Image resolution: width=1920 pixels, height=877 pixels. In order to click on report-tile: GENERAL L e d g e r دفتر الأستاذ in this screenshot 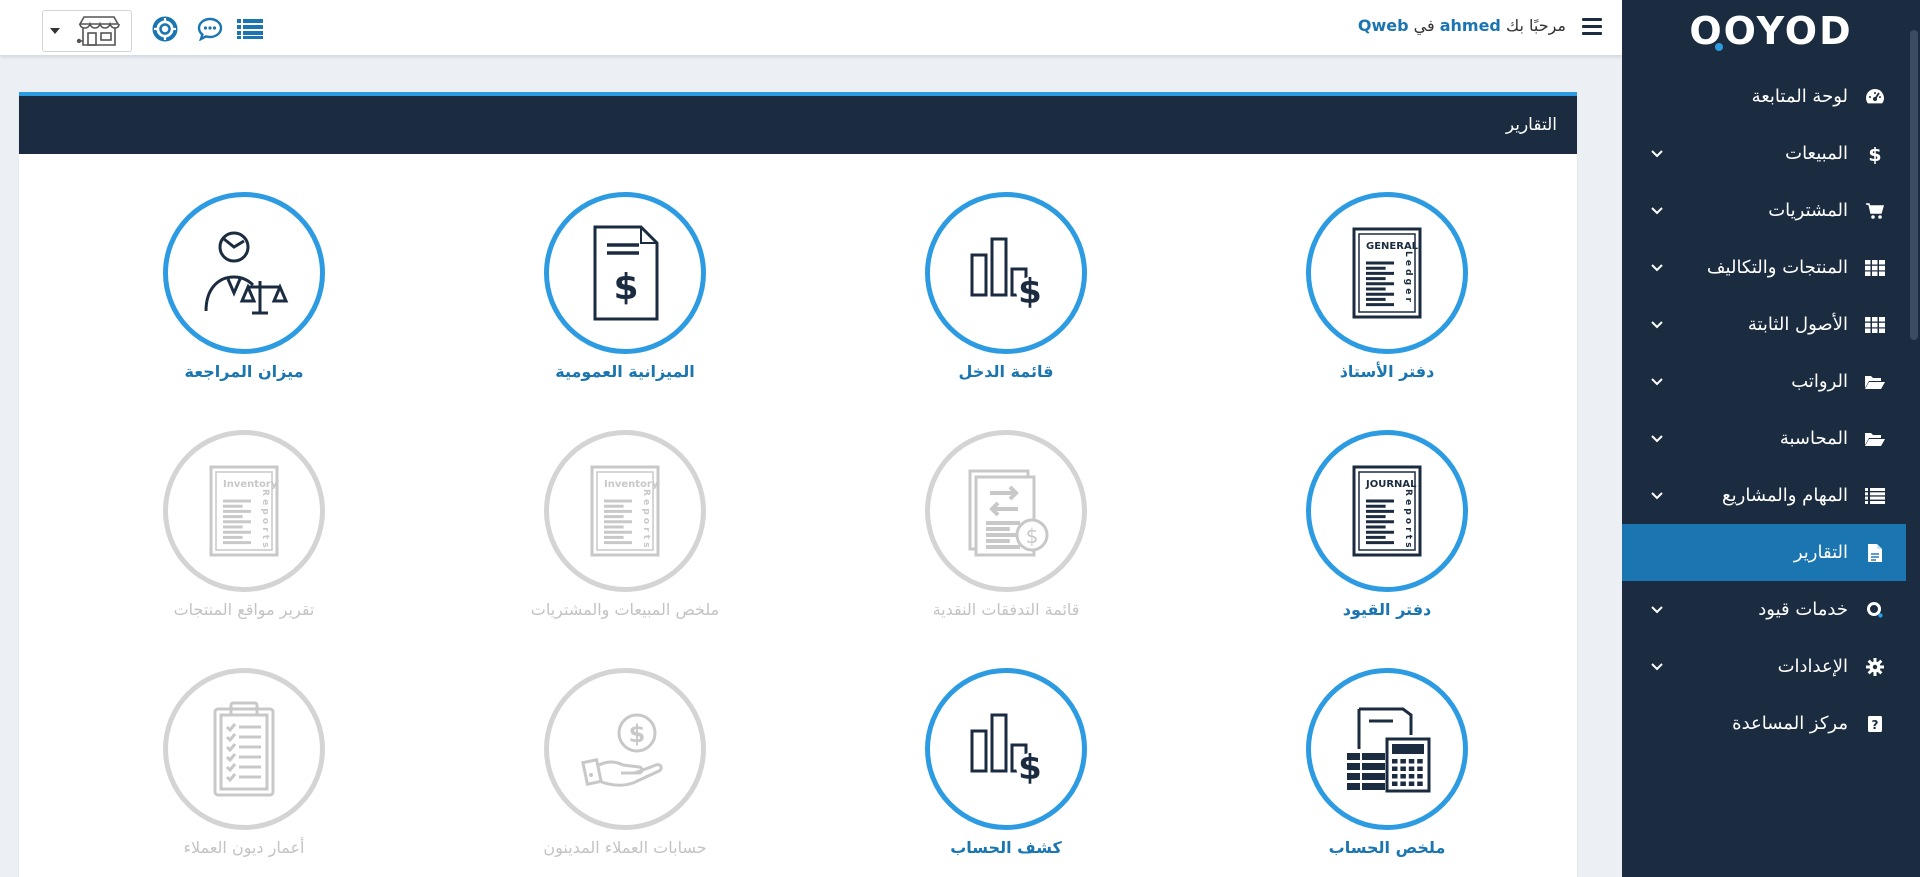, I will do `click(1387, 292)`.